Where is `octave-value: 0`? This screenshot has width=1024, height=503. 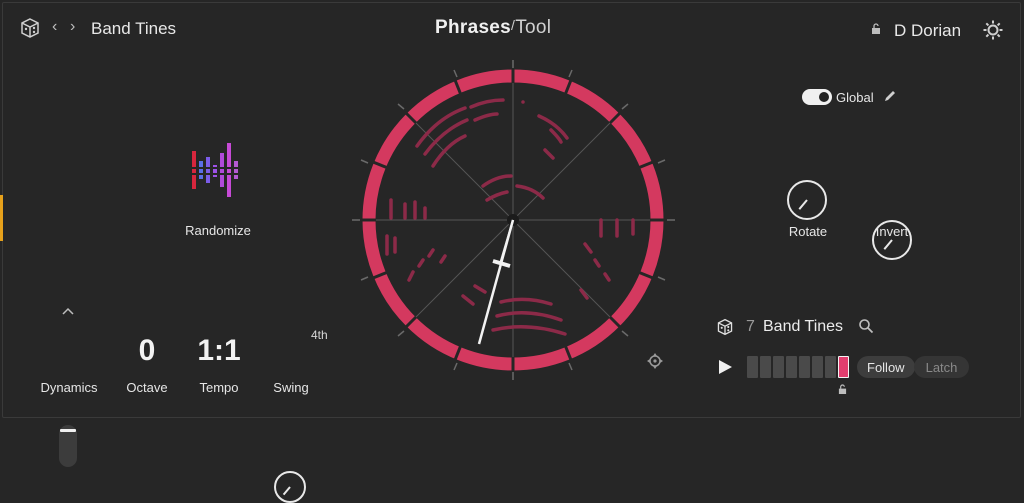 octave-value: 0 is located at coordinates (147, 351).